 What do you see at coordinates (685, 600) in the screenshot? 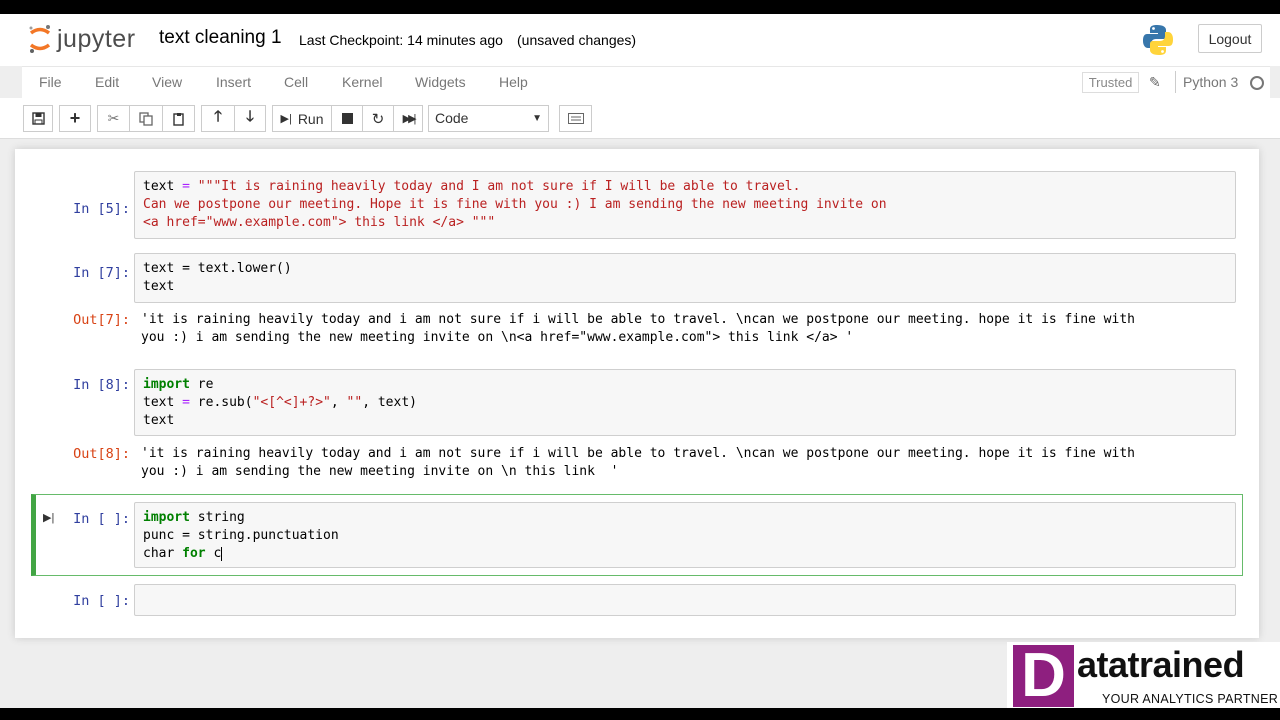
I see `cell-input-area` at bounding box center [685, 600].